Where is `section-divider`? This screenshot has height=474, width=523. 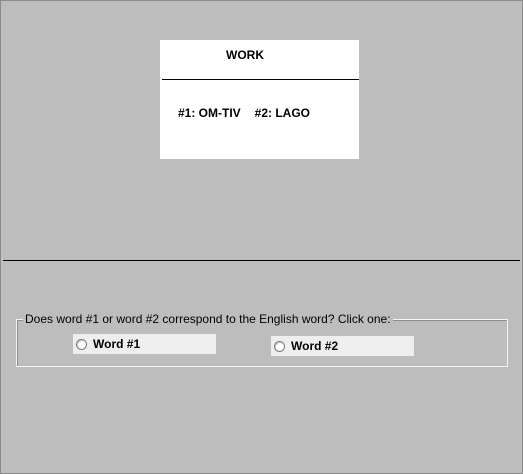
section-divider is located at coordinates (261, 260).